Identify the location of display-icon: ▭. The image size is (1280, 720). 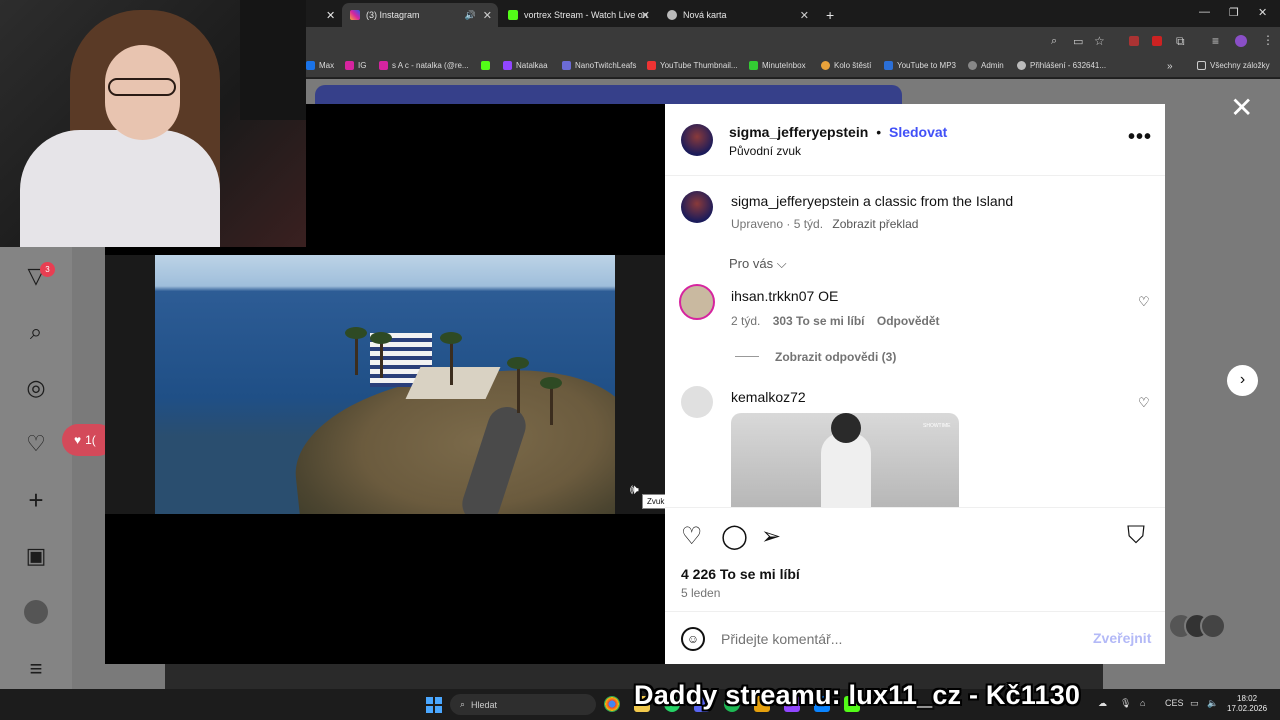
(1194, 703).